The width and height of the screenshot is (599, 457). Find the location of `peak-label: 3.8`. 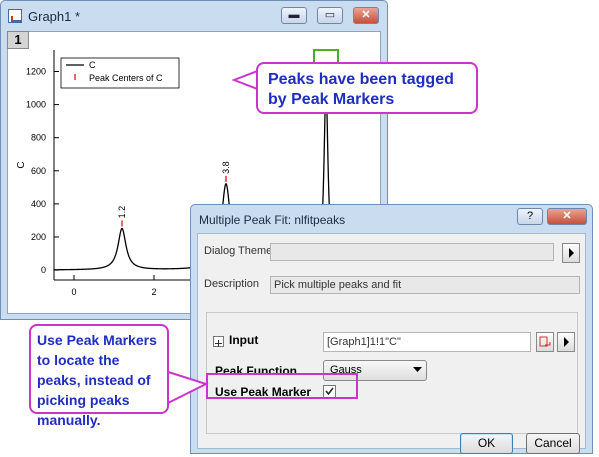

peak-label: 3.8 is located at coordinates (226, 167).